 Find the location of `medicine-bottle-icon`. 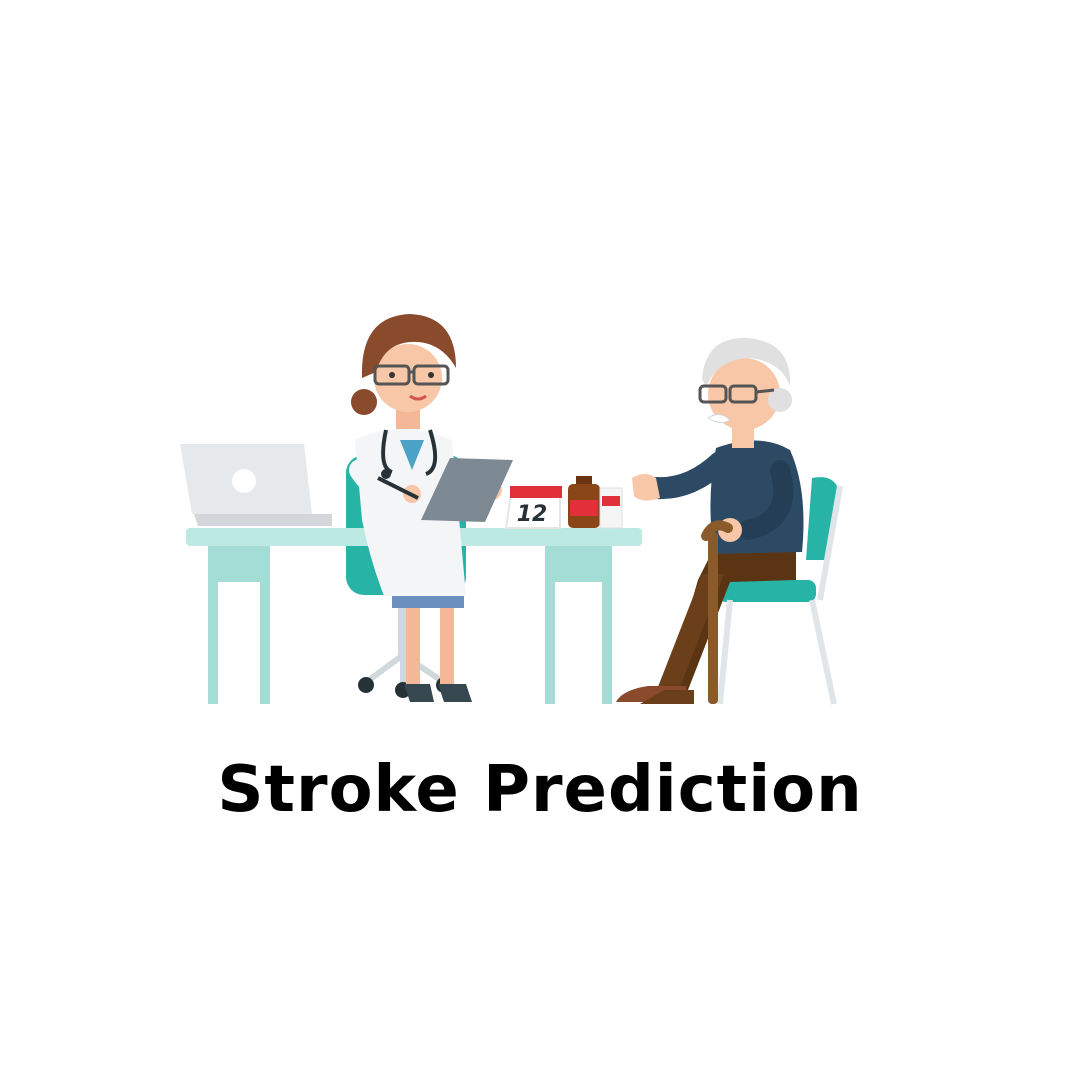

medicine-bottle-icon is located at coordinates (595, 502).